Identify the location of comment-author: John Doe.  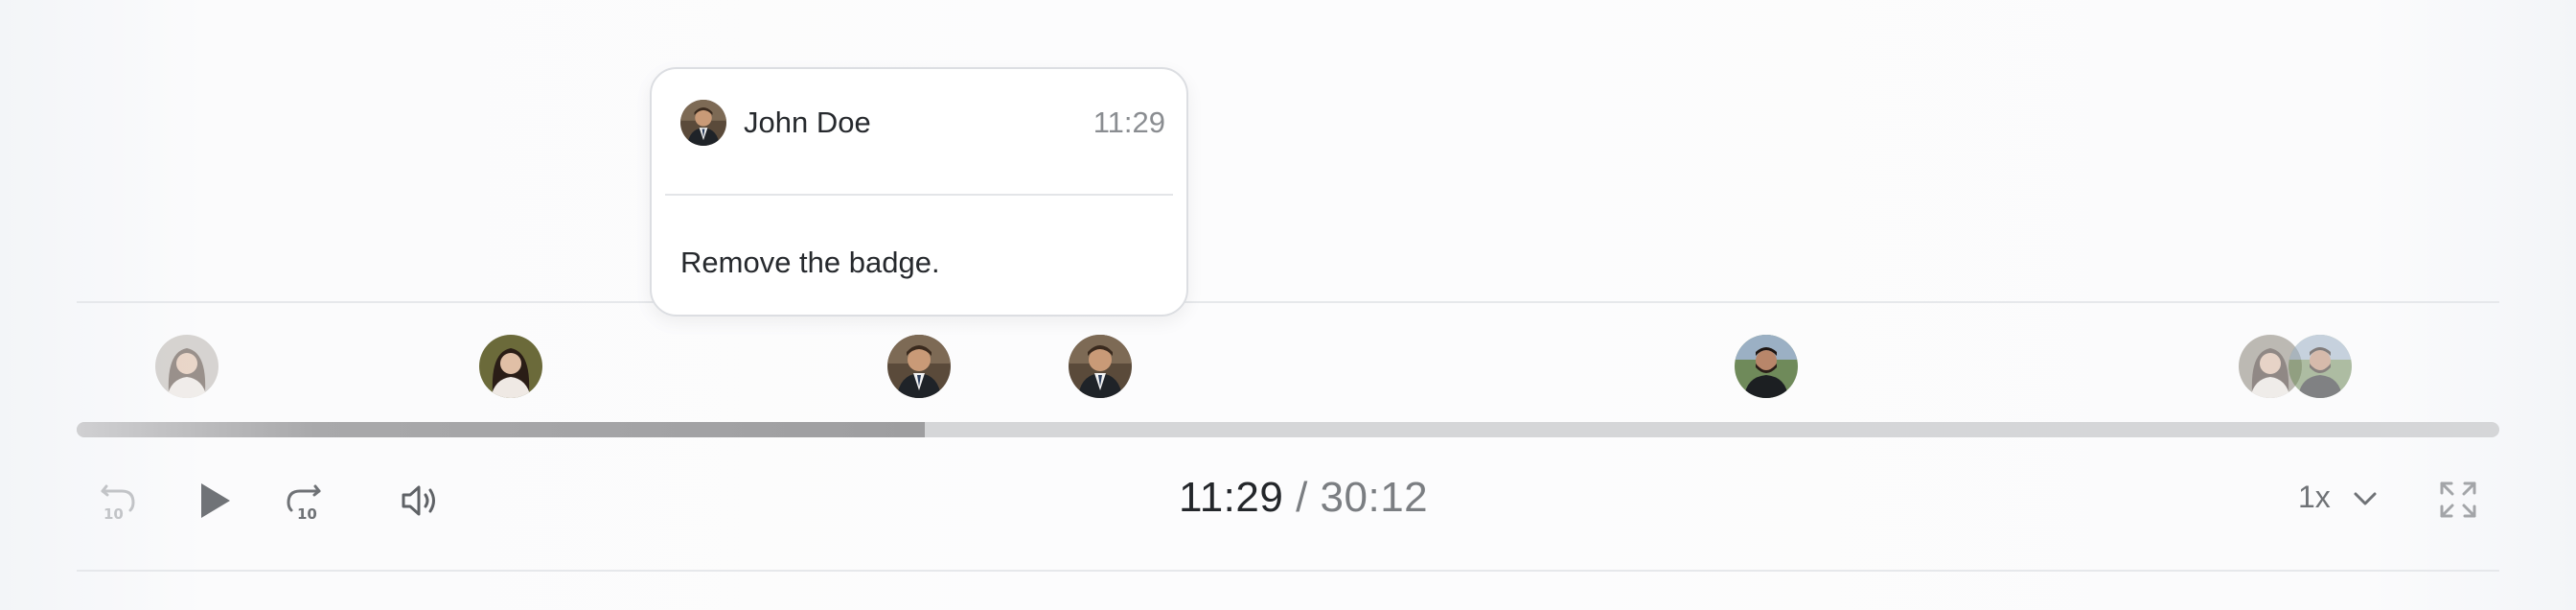
(807, 122).